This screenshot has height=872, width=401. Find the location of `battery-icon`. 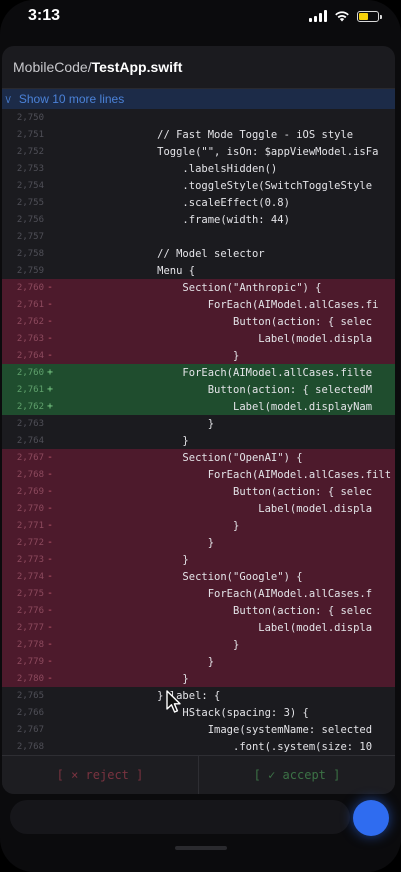

battery-icon is located at coordinates (369, 16).